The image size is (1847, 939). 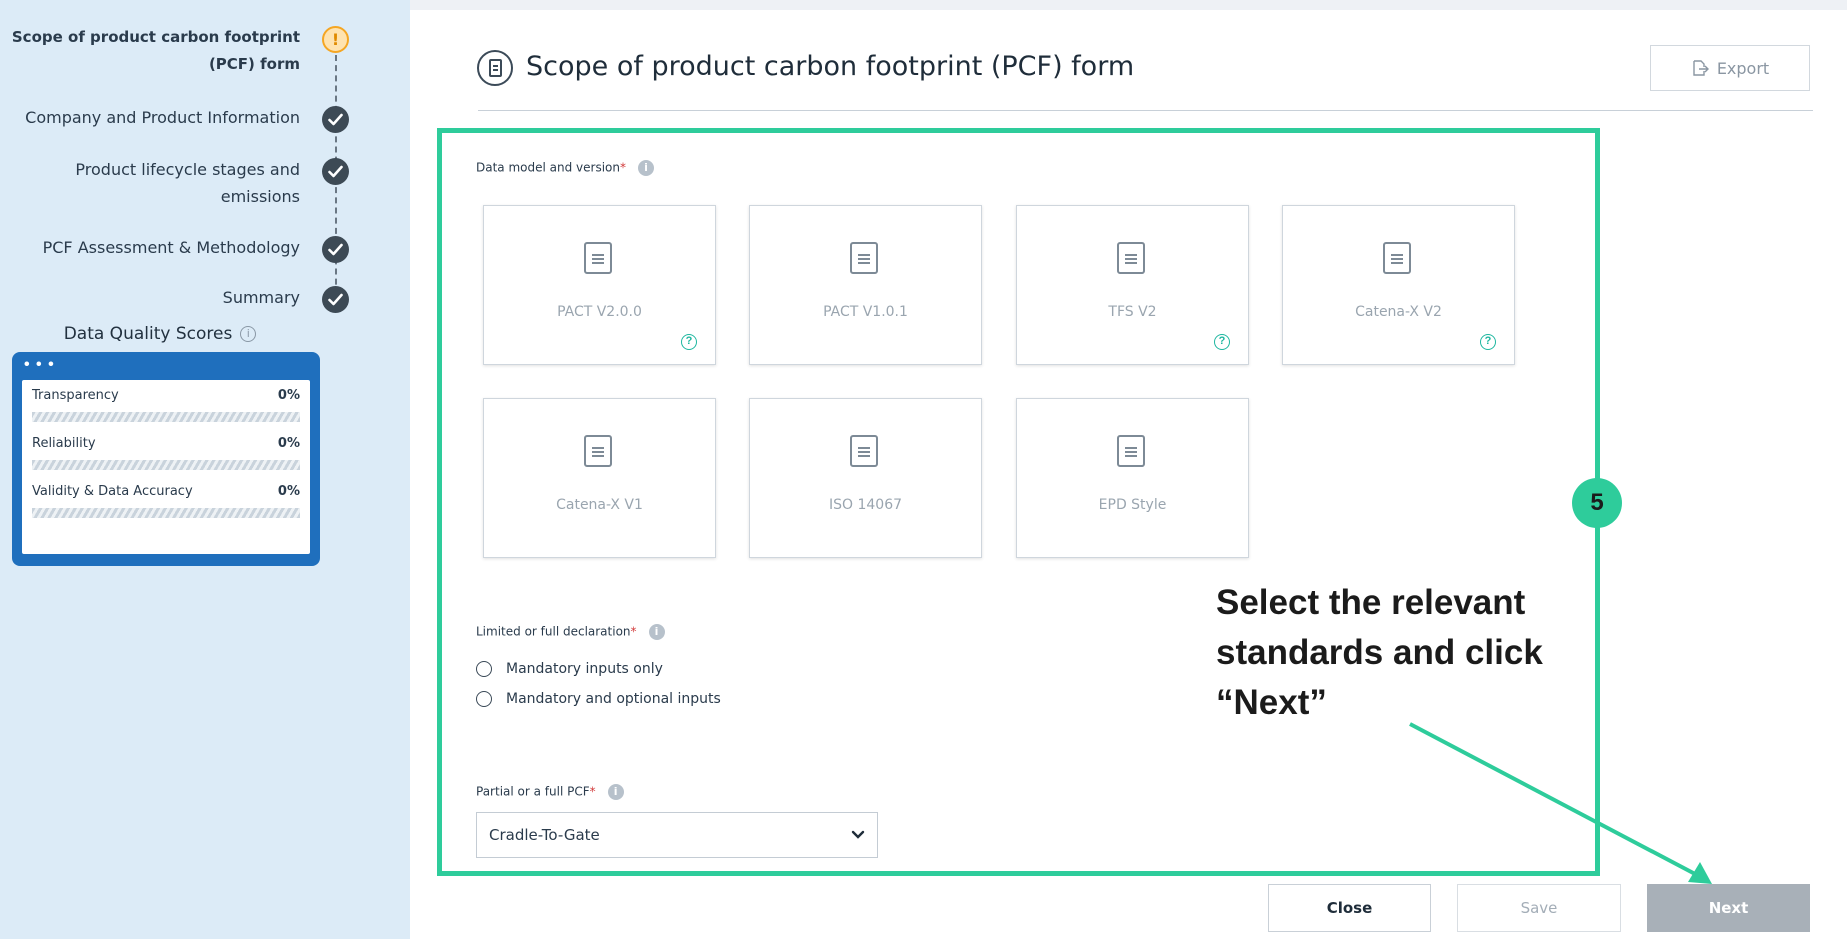 I want to click on radio-label: Mandatory inputs only, so click(x=584, y=669).